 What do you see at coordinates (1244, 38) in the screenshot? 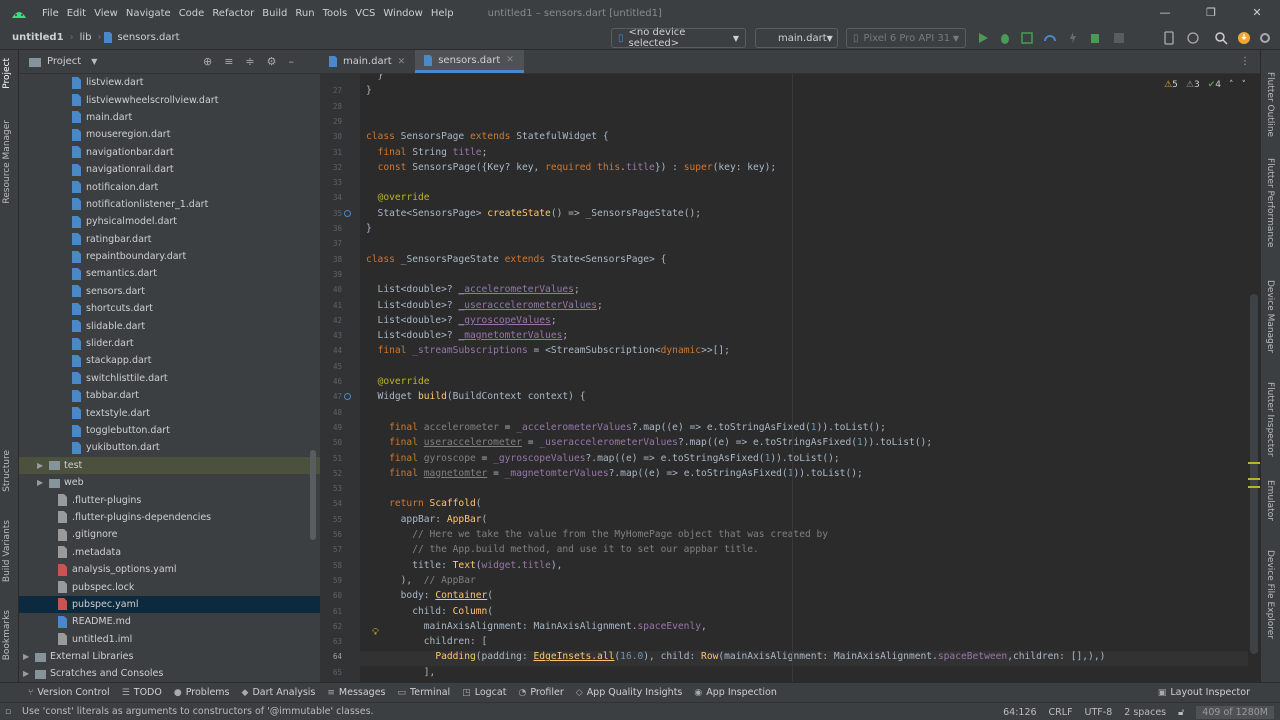
I see `update-icon` at bounding box center [1244, 38].